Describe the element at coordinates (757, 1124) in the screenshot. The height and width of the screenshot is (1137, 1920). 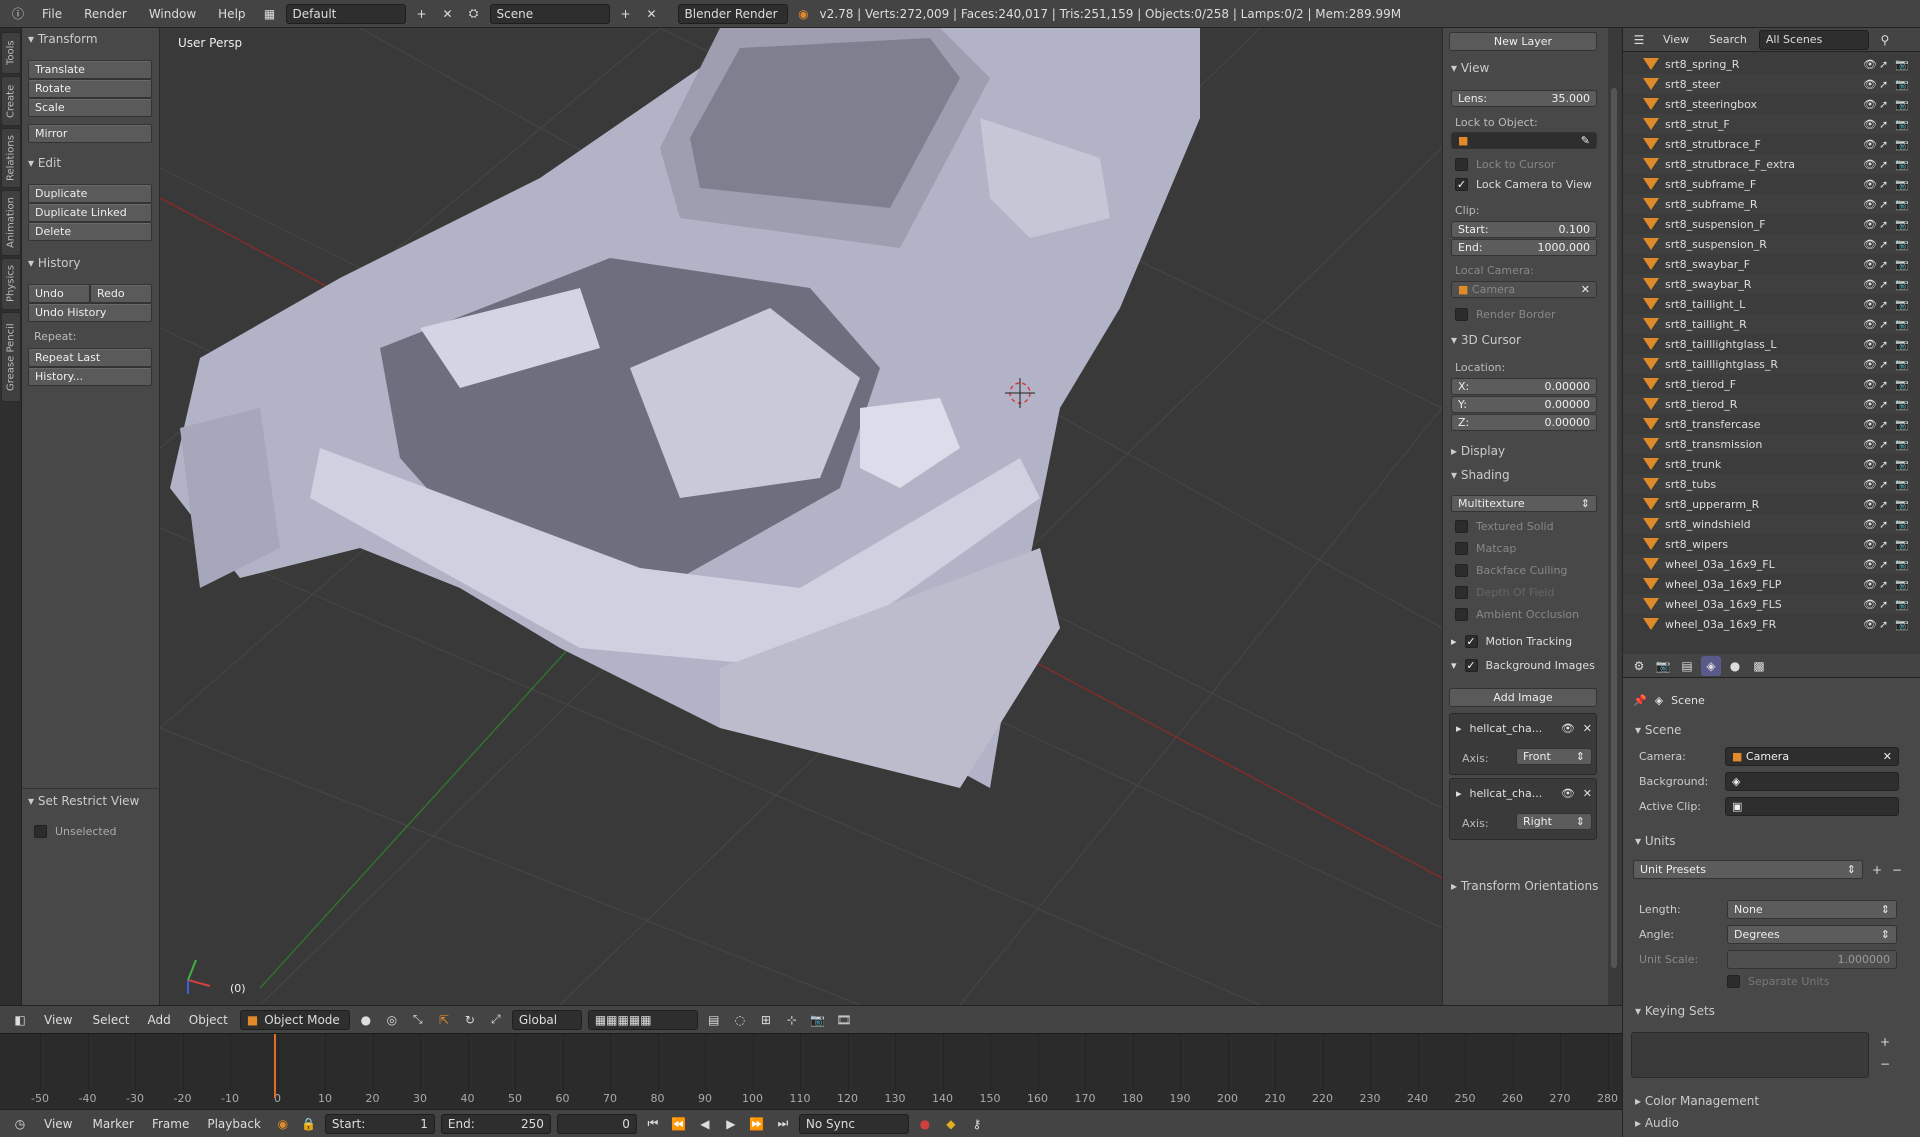
I see `next-keyframe-icon: ⏩` at that location.